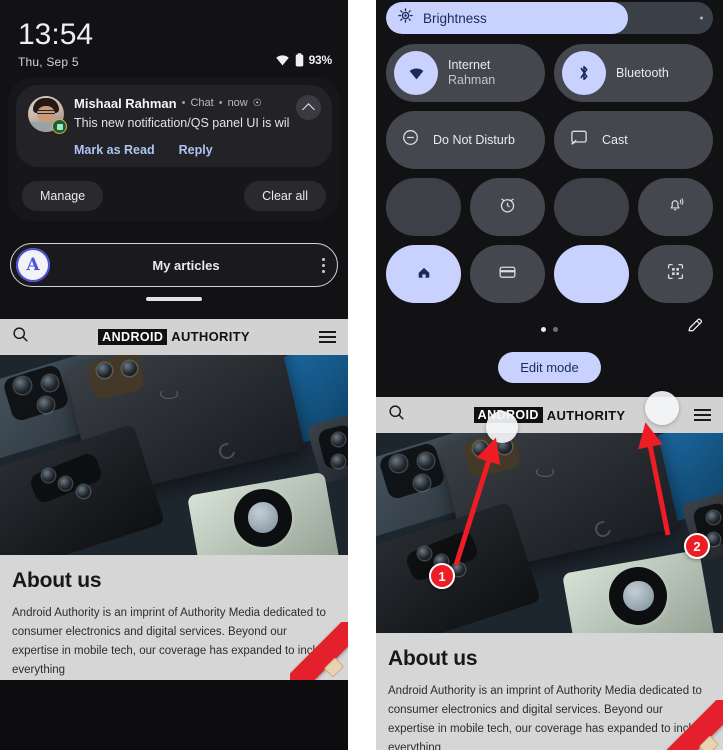  I want to click on chevron-up-icon, so click(308, 109).